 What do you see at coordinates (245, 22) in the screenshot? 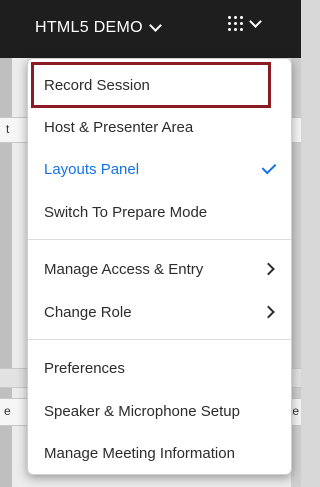
I see `apps-menu-button` at bounding box center [245, 22].